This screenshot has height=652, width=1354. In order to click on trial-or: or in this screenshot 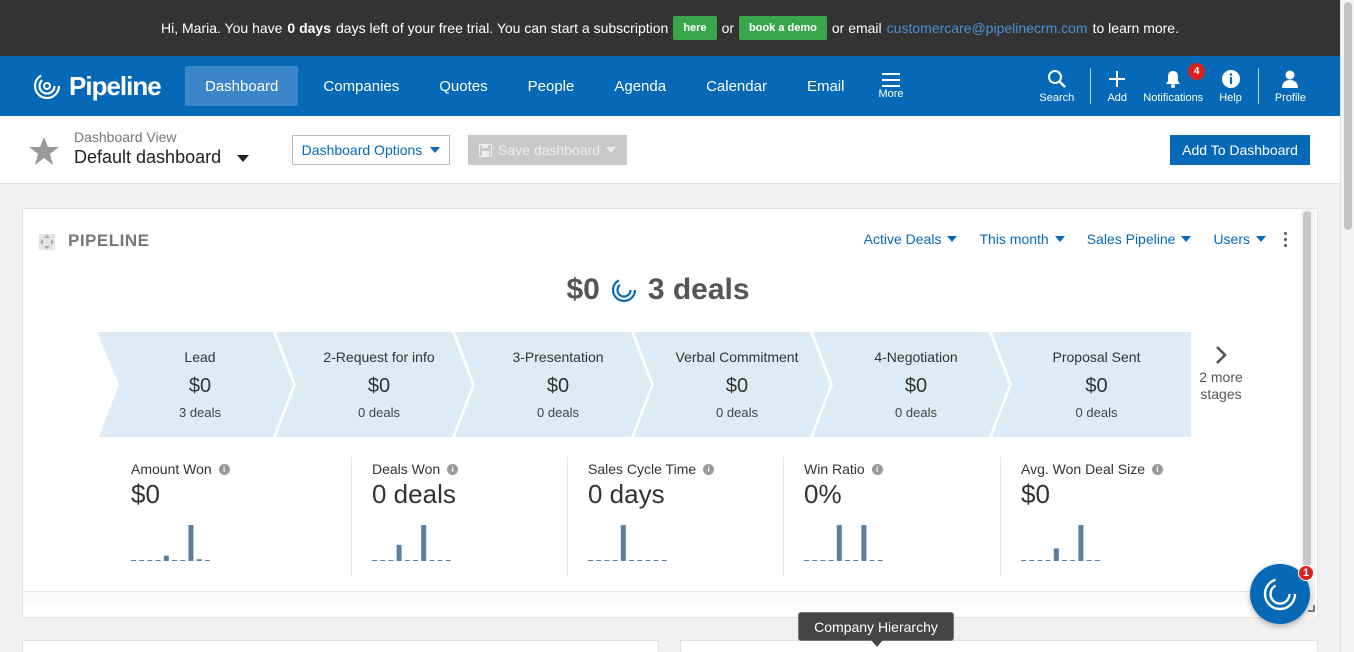, I will do `click(728, 28)`.